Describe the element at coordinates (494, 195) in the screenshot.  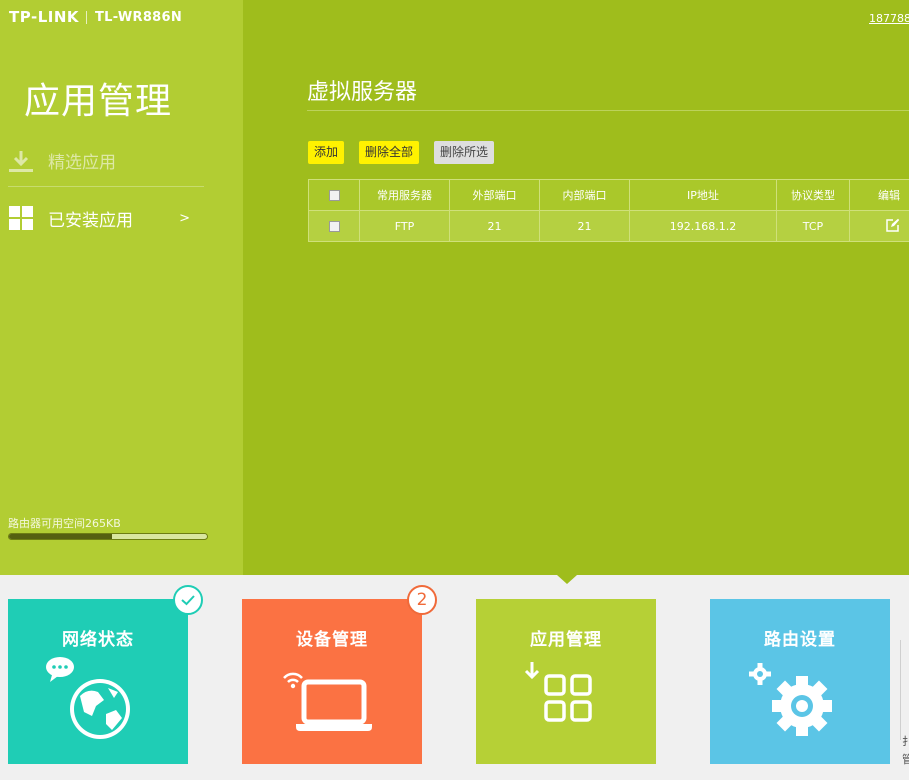
I see `column-header: 外部端口` at that location.